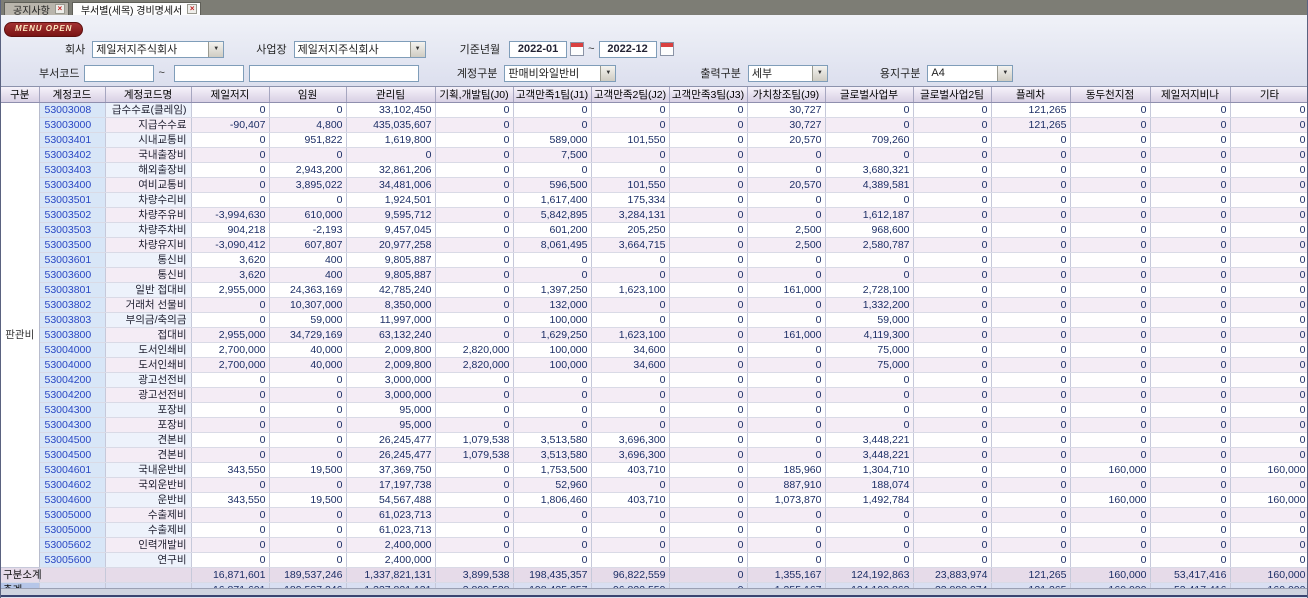 This screenshot has height=598, width=1308. Describe the element at coordinates (786, 230) in the screenshot. I see `amount-cell: 2,500` at that location.